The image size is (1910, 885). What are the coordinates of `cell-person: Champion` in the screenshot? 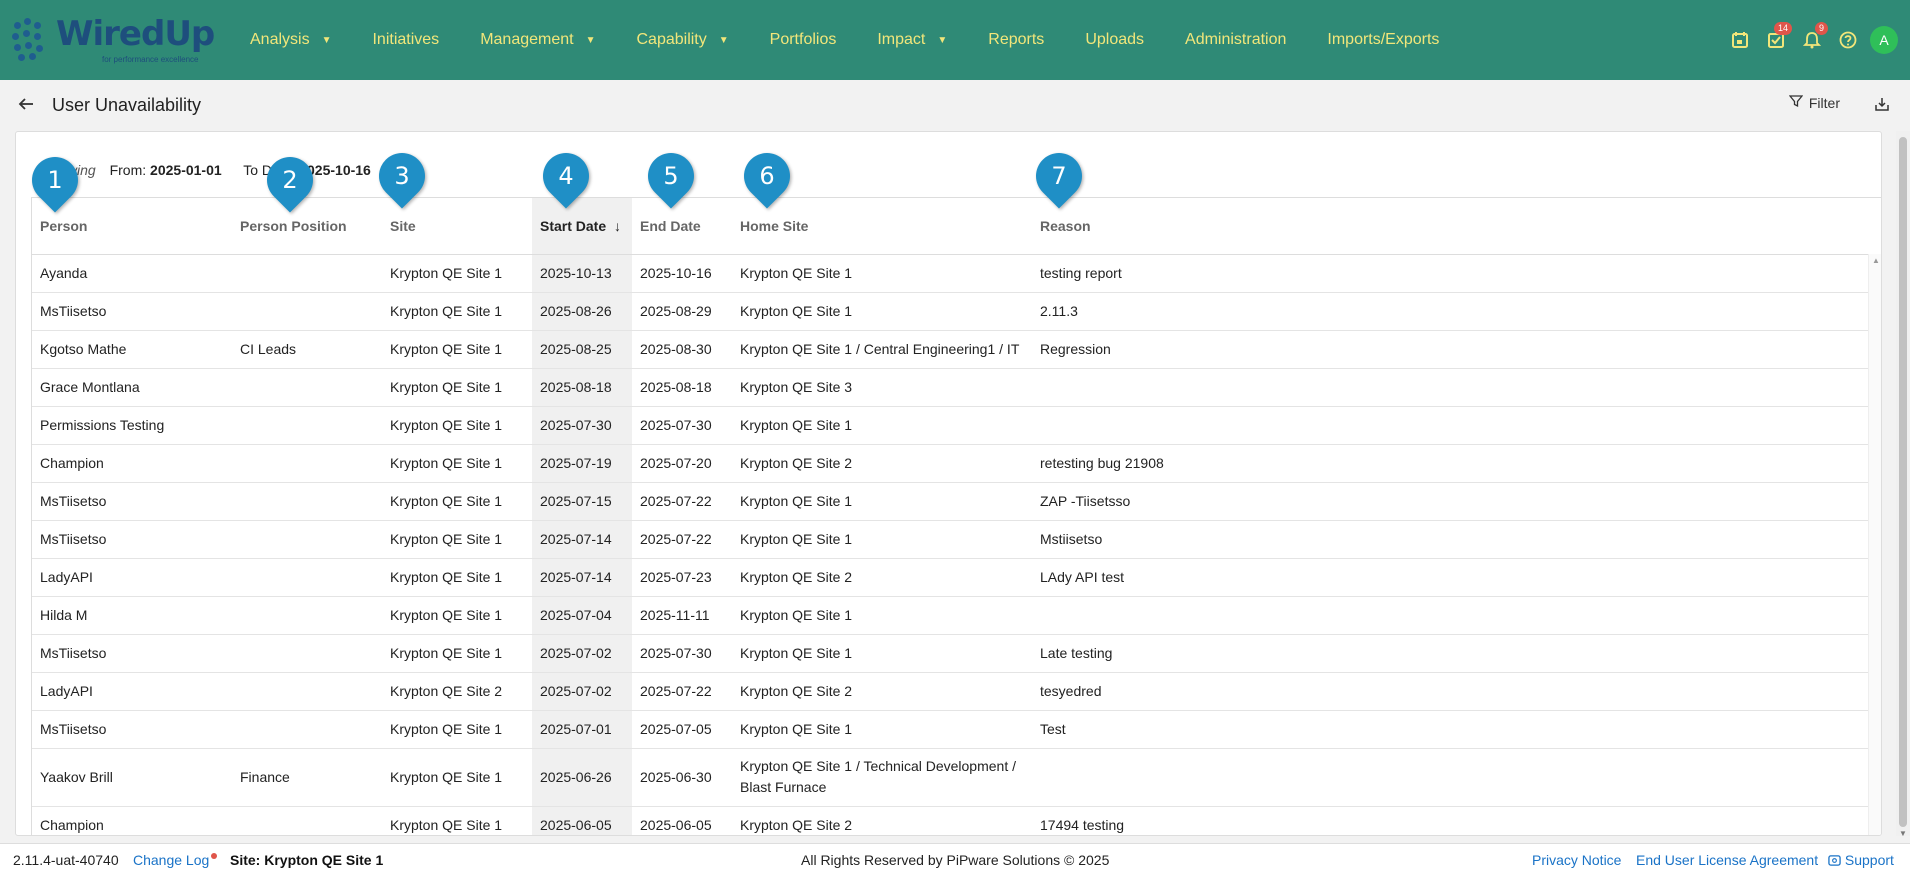 It's located at (132, 463).